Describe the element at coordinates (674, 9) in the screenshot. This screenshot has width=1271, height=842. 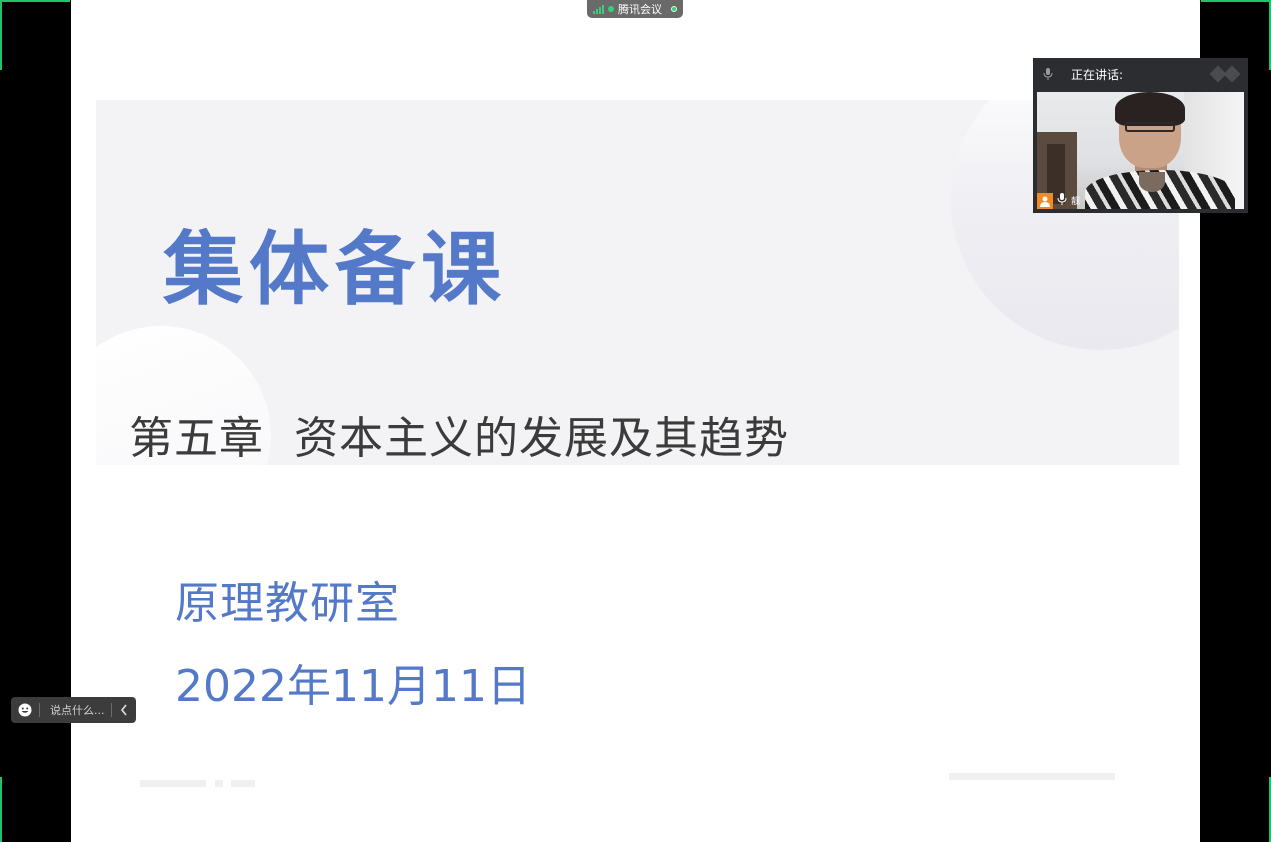
I see `shield-icon` at that location.